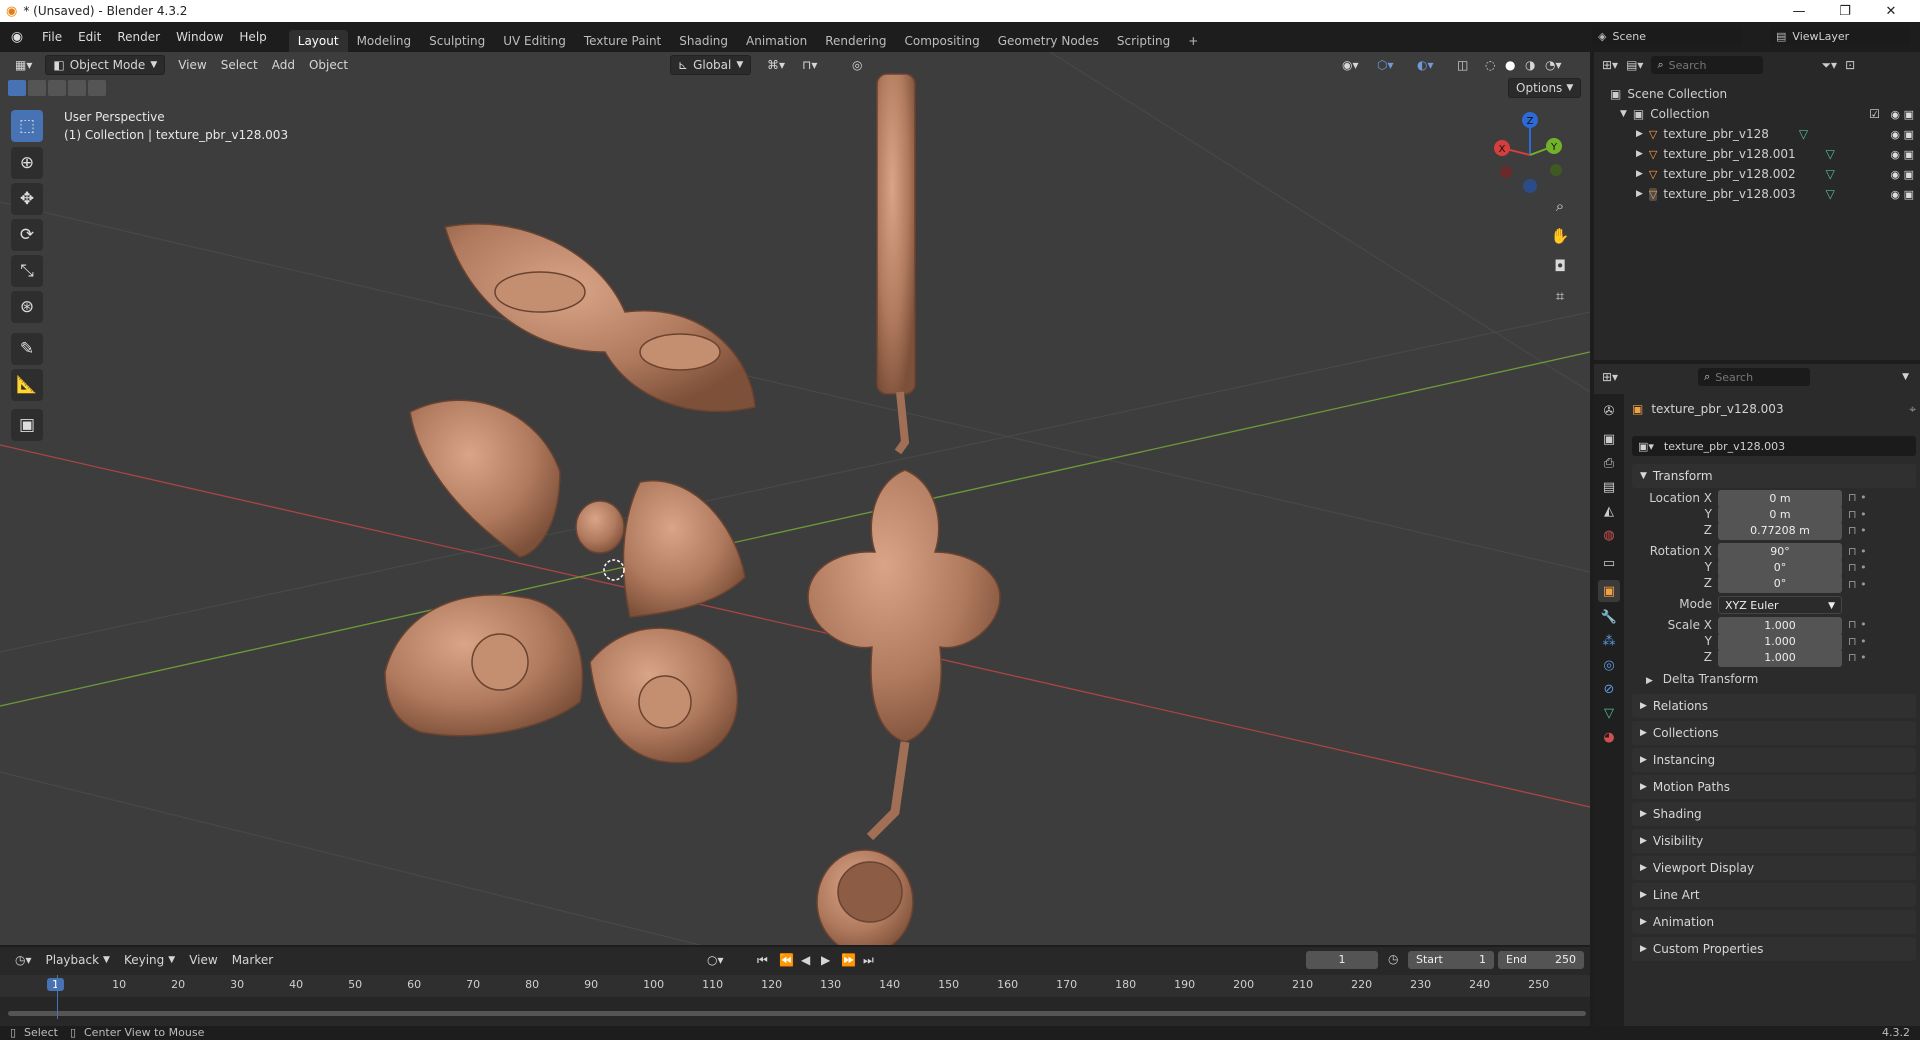 The width and height of the screenshot is (1920, 1040). What do you see at coordinates (1609, 563) in the screenshot?
I see `collection-tab-icon: ▭` at bounding box center [1609, 563].